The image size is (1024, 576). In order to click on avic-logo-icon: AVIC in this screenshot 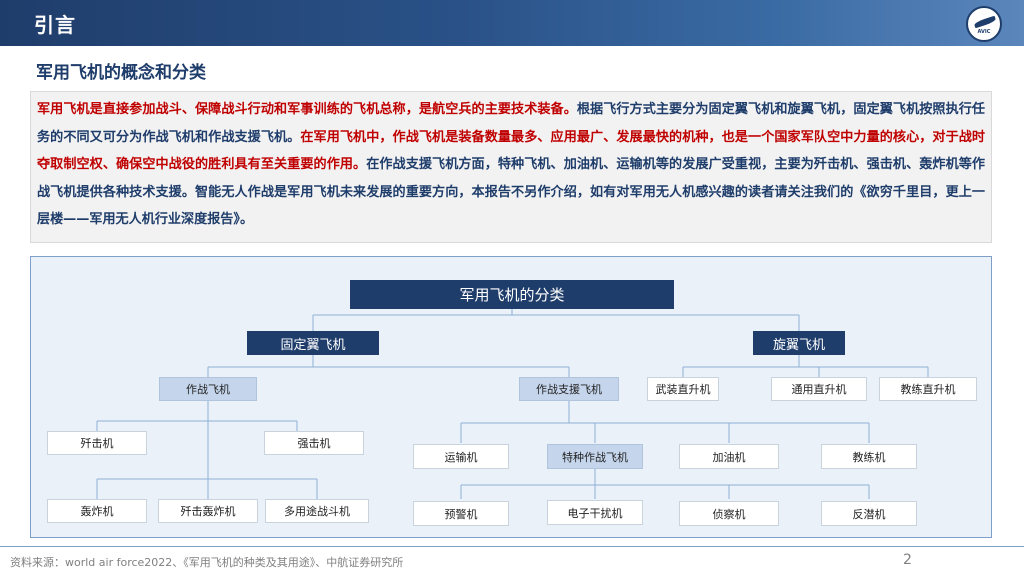, I will do `click(984, 24)`.